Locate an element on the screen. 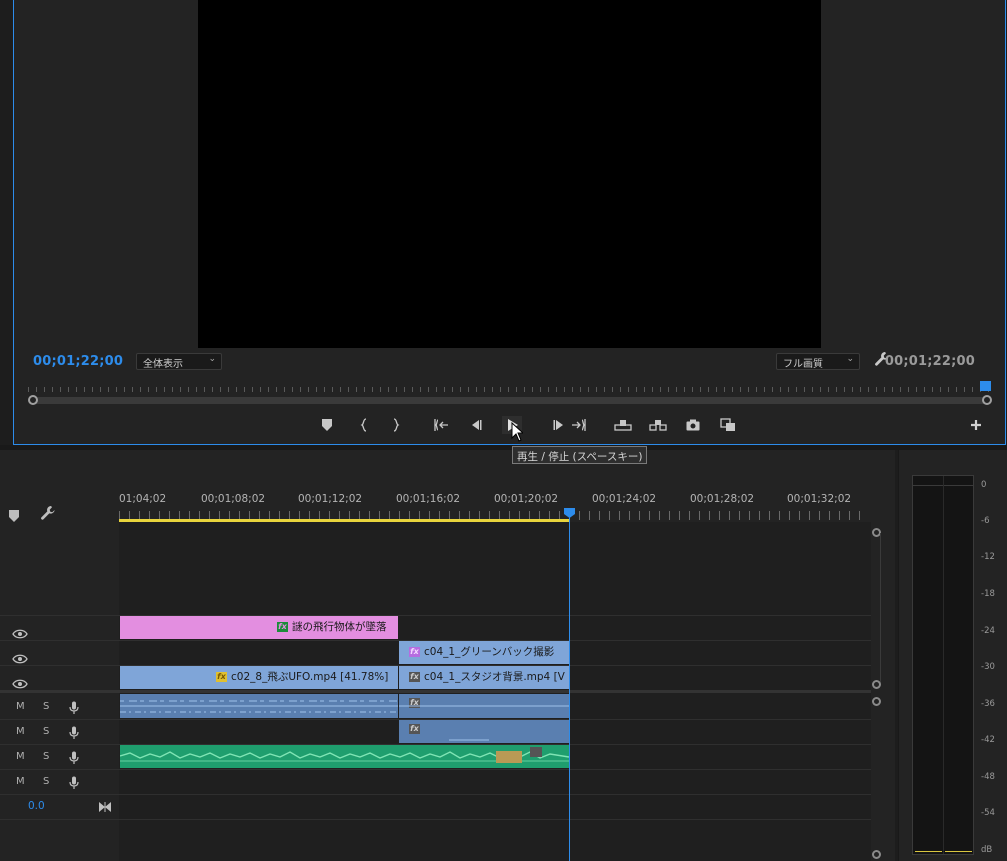 The height and width of the screenshot is (861, 1007). audio-meter-panel: 0 -6 -12 -18 -24 -30 -36 -42 -48 -54 dB is located at coordinates (952, 655).